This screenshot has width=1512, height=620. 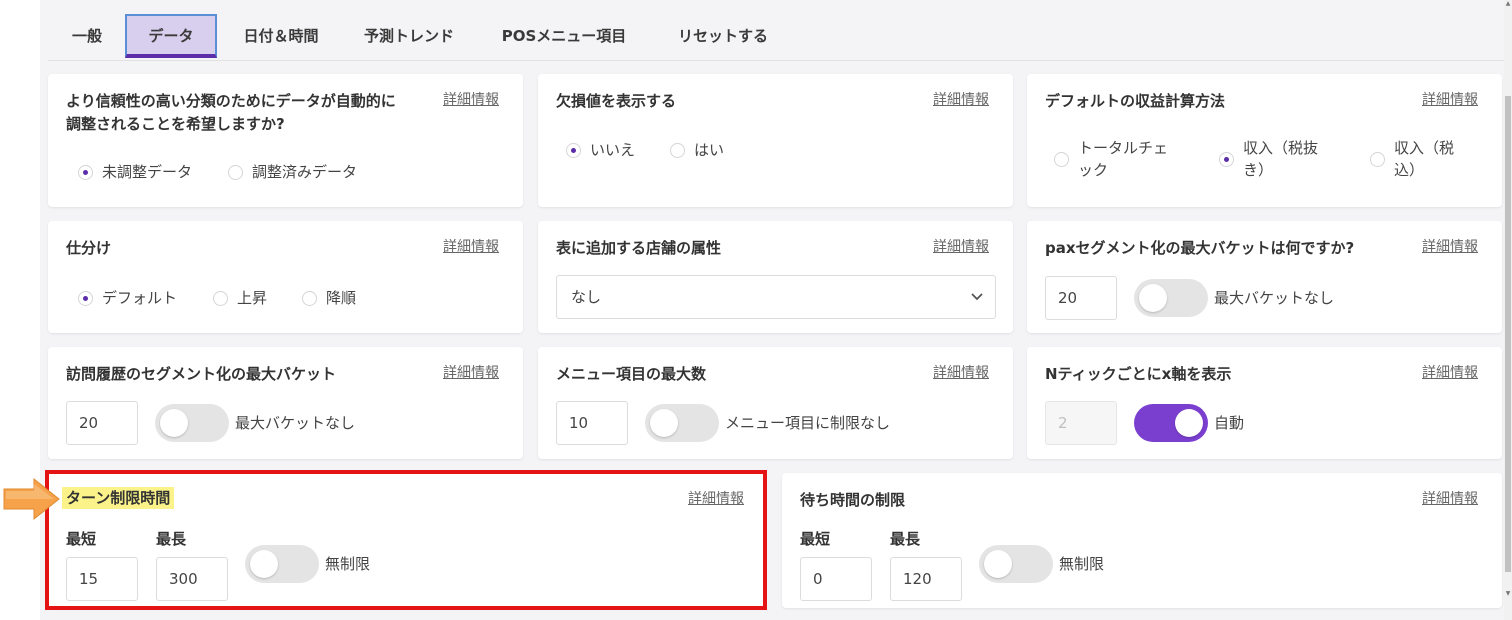 I want to click on card-title: 仕分け, so click(x=89, y=248).